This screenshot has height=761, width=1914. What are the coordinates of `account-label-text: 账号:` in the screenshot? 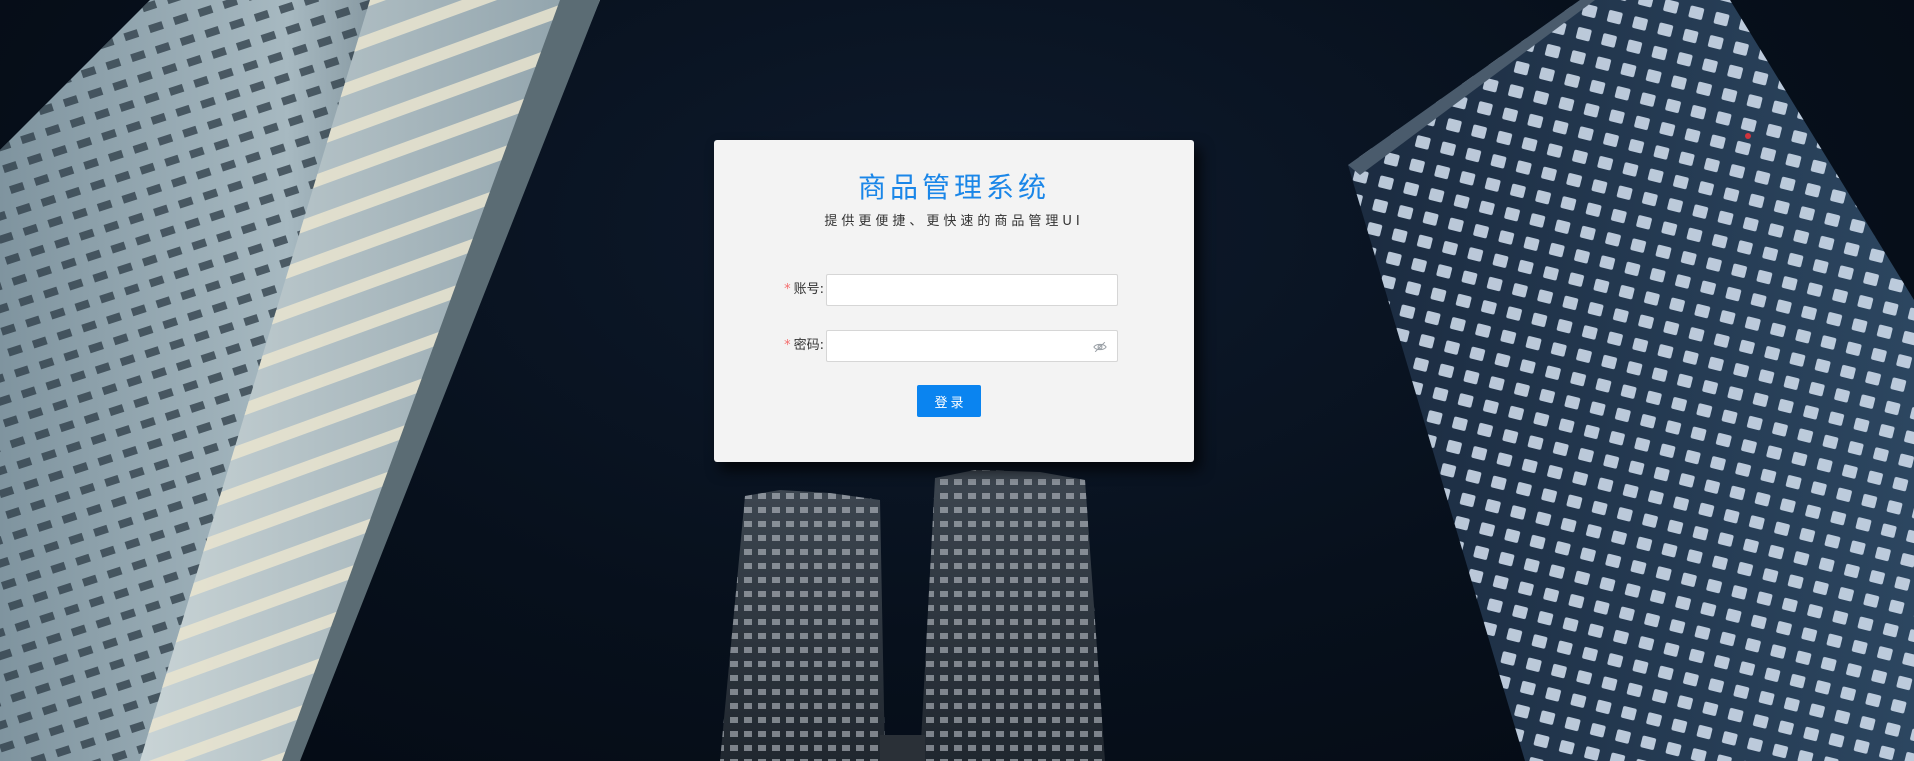 It's located at (808, 289).